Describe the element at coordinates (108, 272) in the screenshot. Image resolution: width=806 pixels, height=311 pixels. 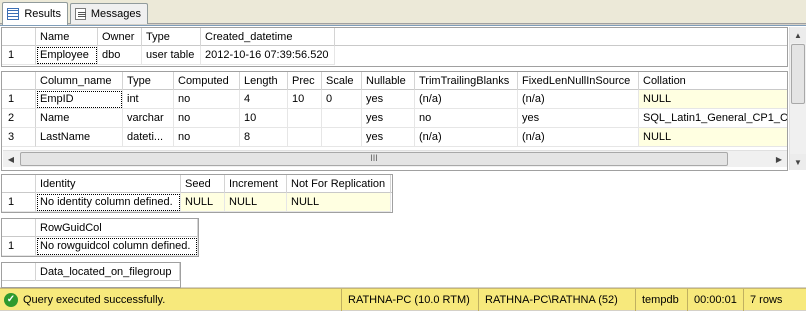
I see `column-header: Data_located_on_filegroup` at that location.